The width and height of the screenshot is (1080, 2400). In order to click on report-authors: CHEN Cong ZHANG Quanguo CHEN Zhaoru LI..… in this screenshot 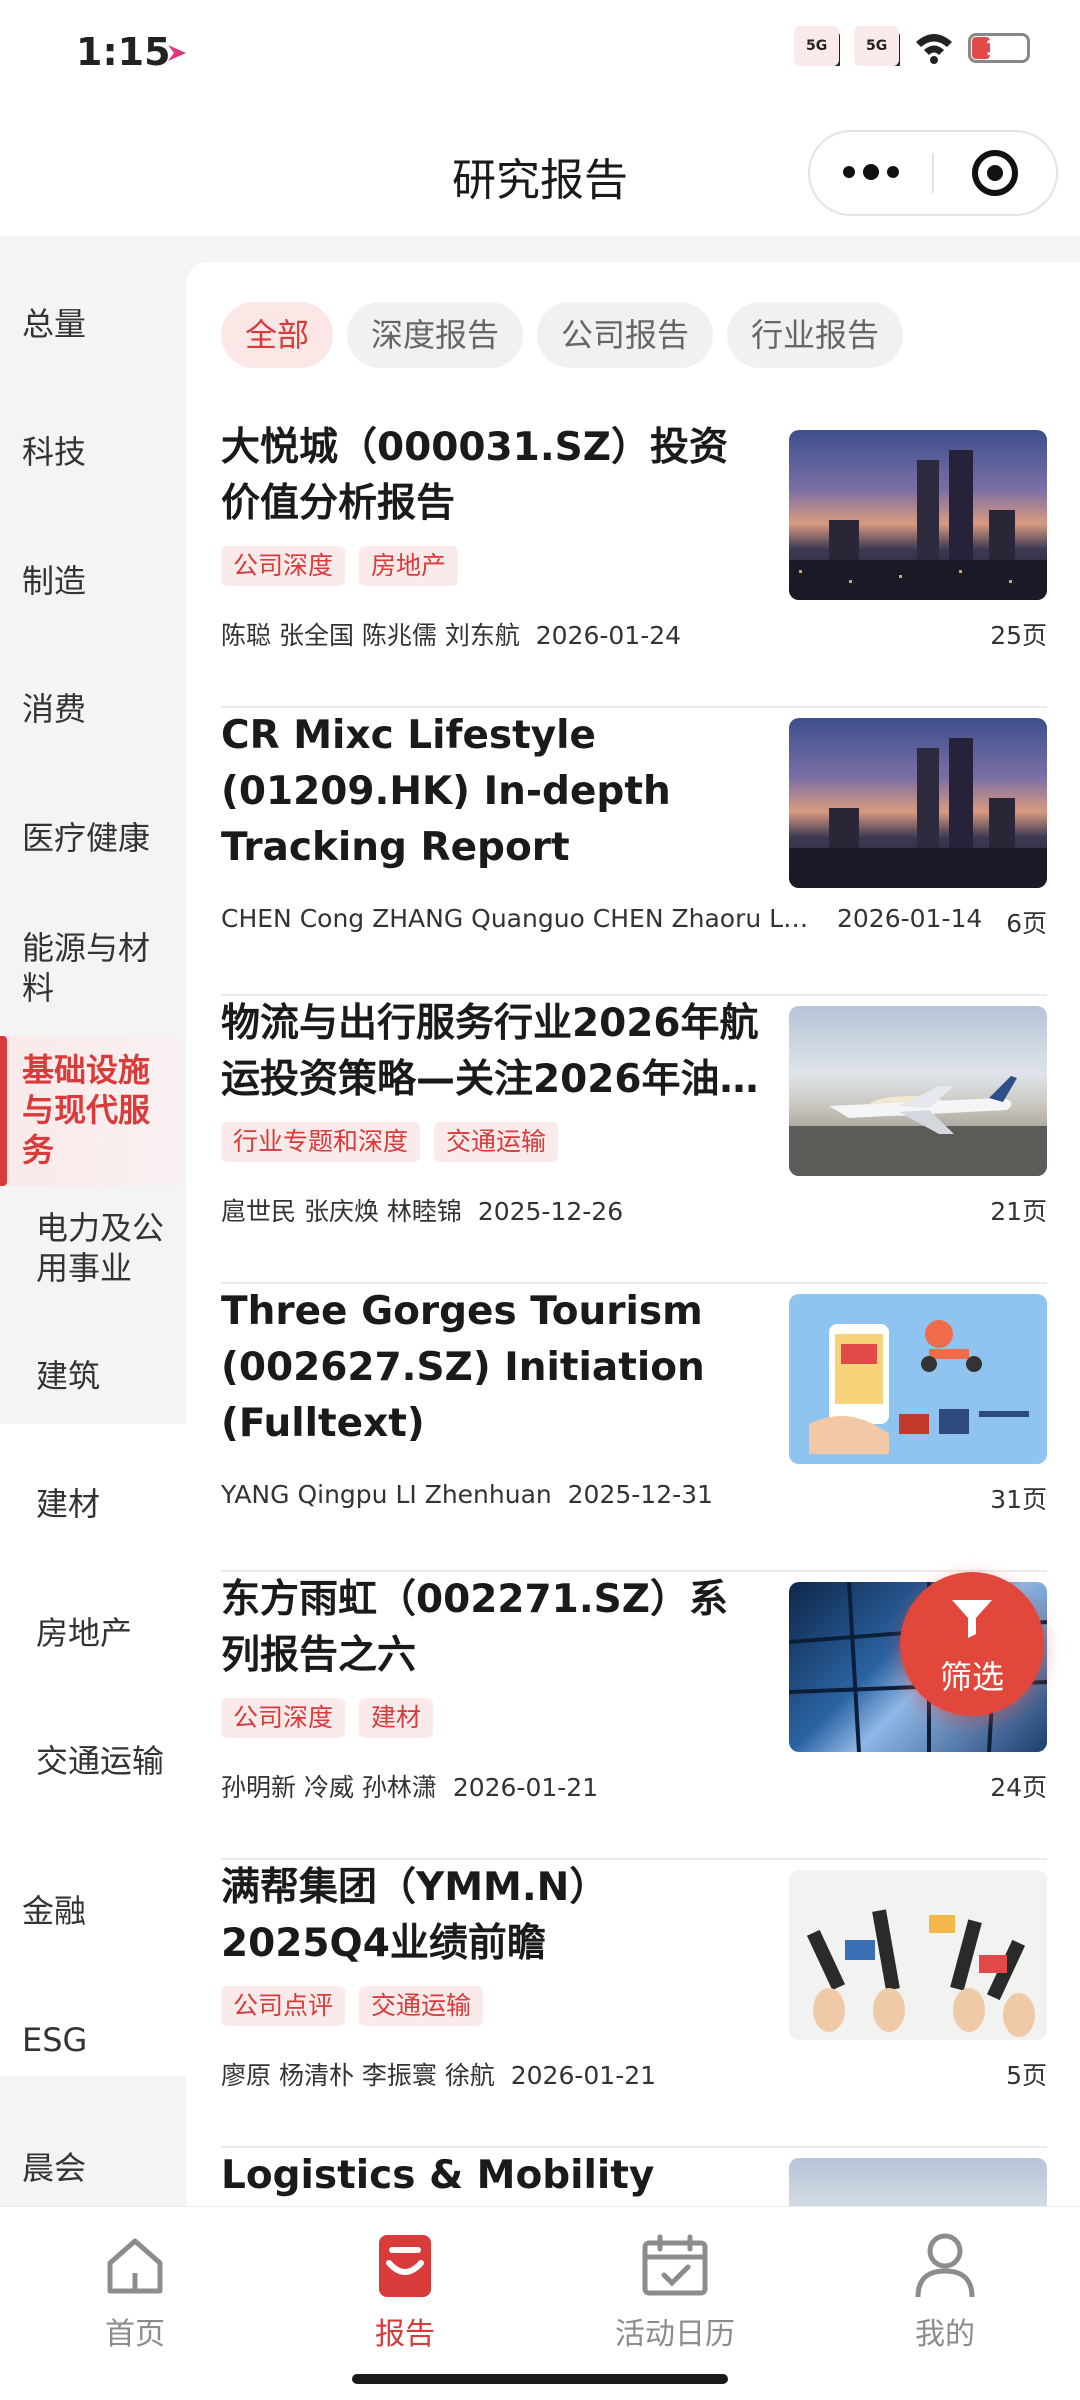, I will do `click(516, 918)`.